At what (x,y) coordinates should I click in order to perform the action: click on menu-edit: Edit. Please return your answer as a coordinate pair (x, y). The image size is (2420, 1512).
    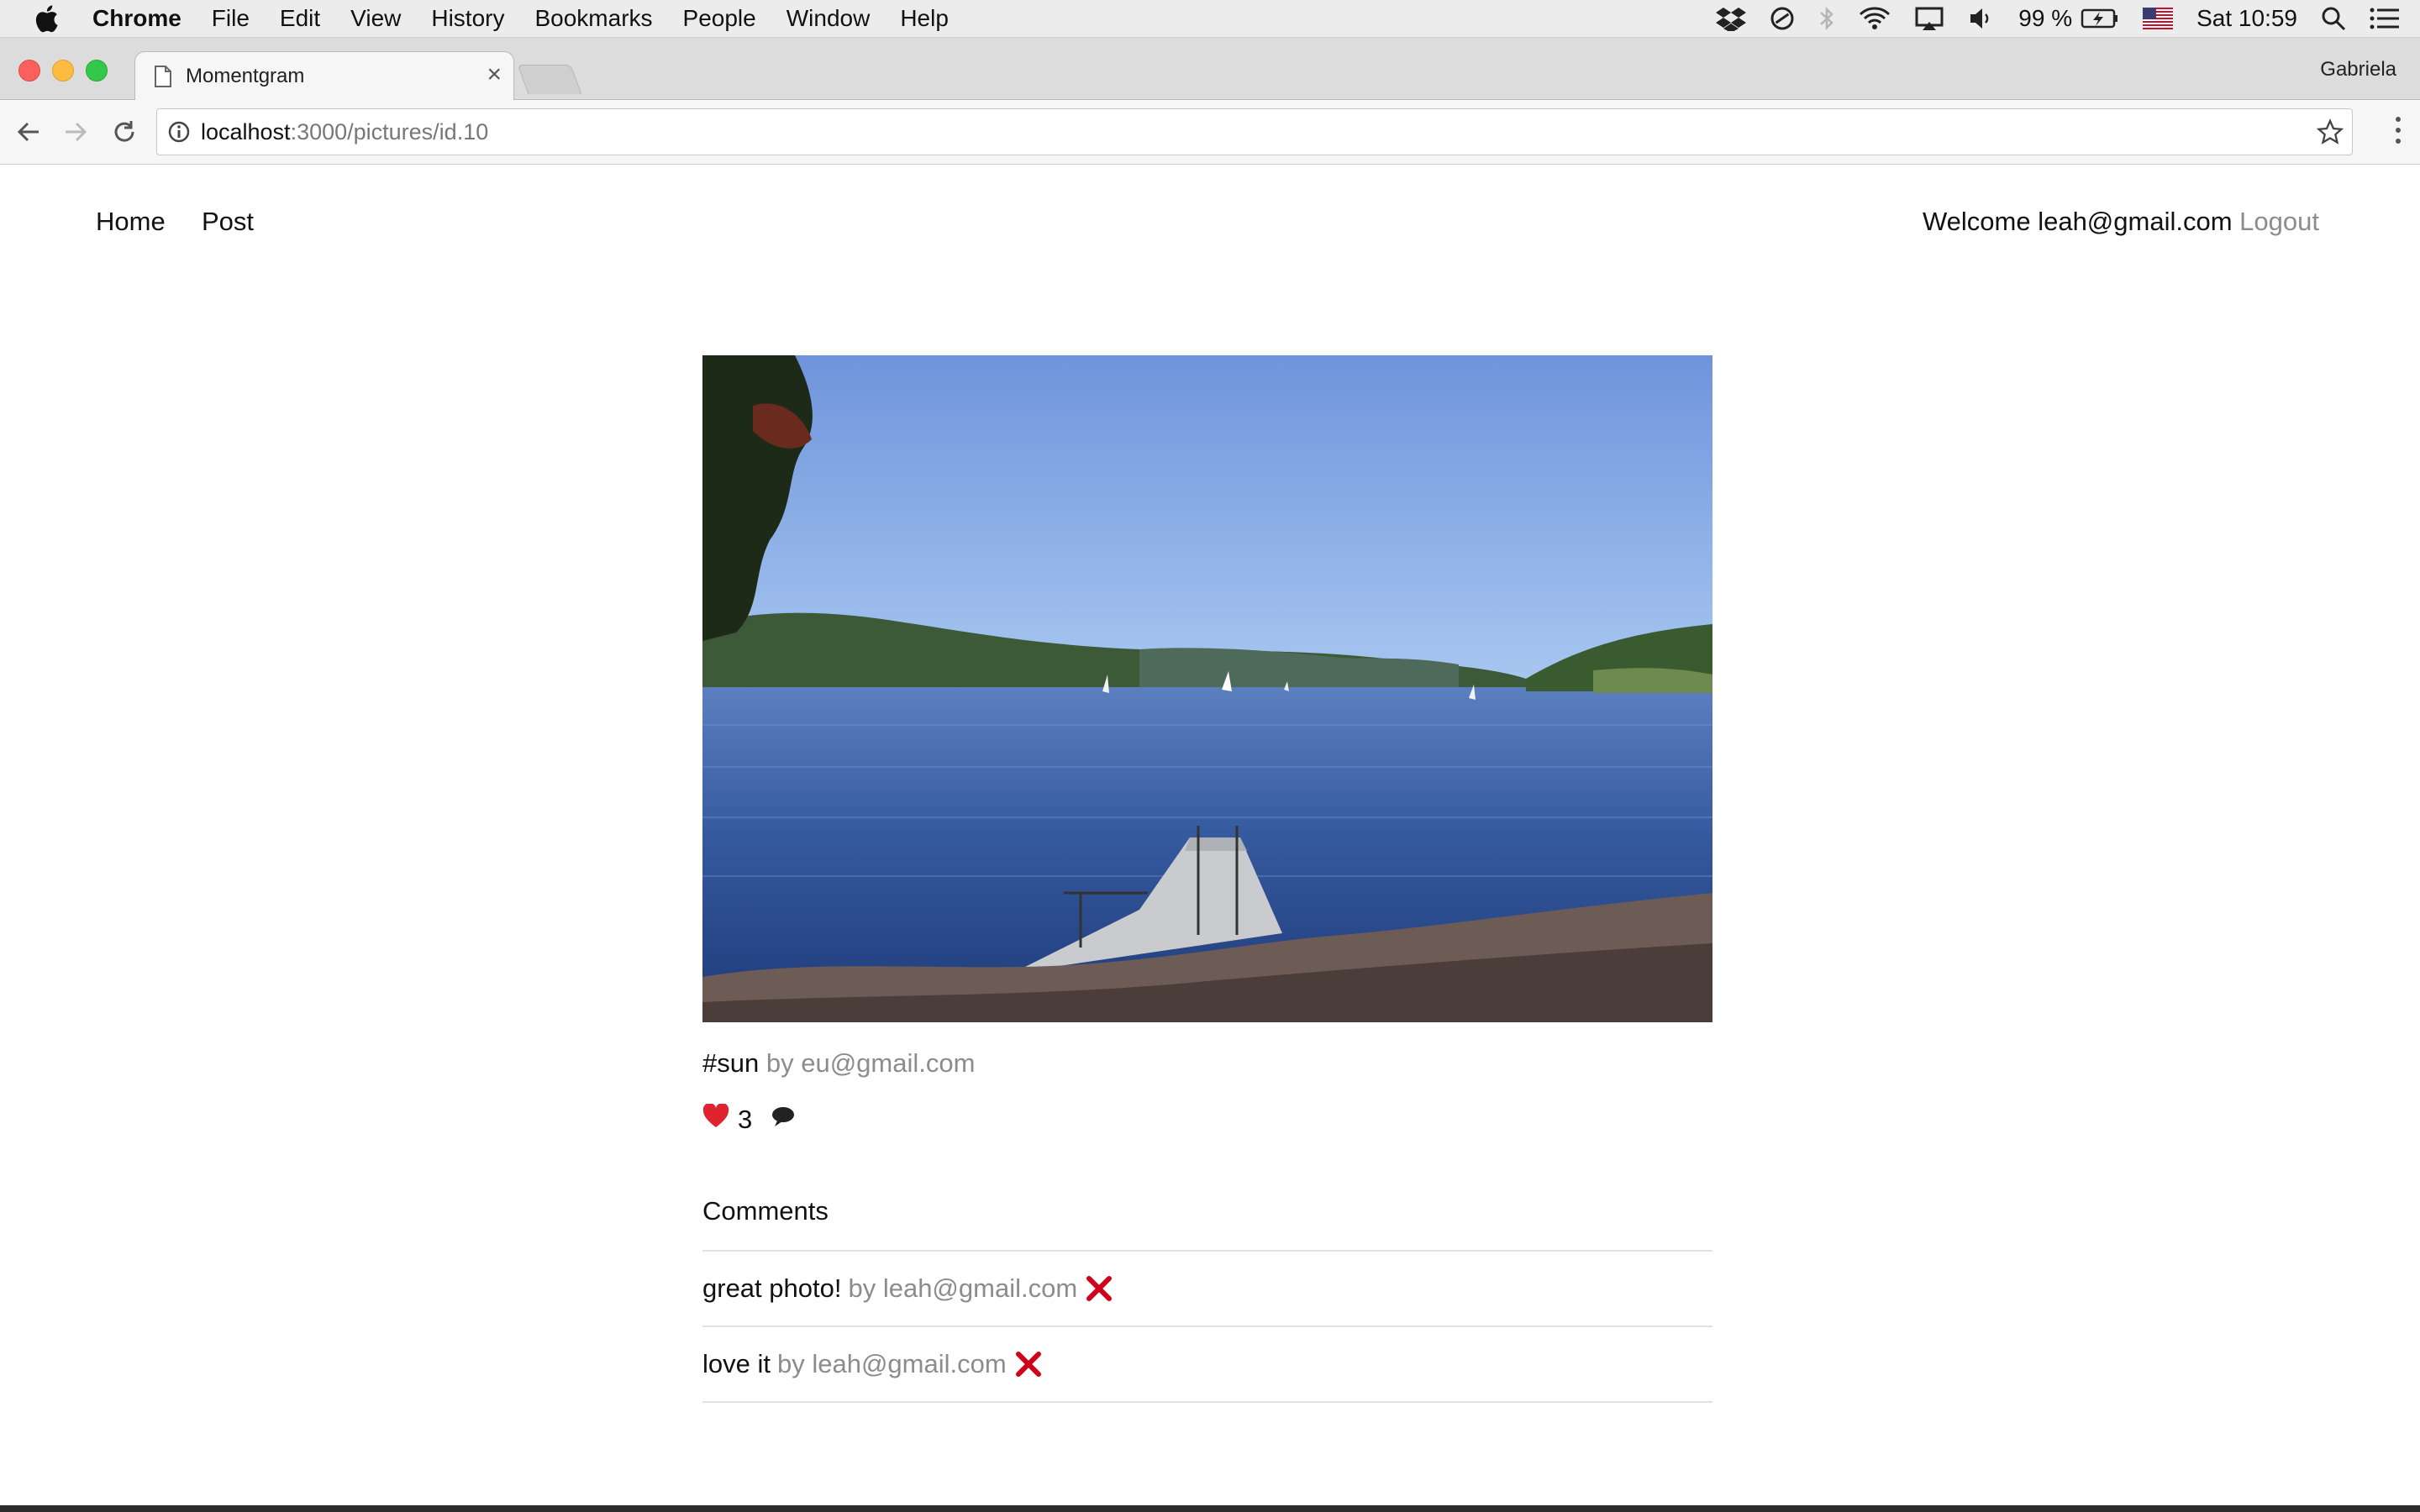
    Looking at the image, I should click on (300, 18).